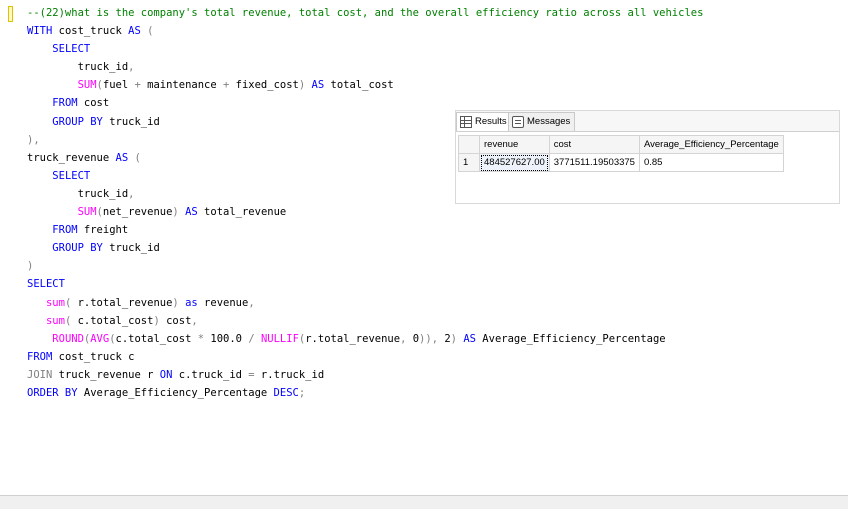 The width and height of the screenshot is (848, 509). Describe the element at coordinates (711, 162) in the screenshot. I see `cell-average-efficiency: 0.85` at that location.